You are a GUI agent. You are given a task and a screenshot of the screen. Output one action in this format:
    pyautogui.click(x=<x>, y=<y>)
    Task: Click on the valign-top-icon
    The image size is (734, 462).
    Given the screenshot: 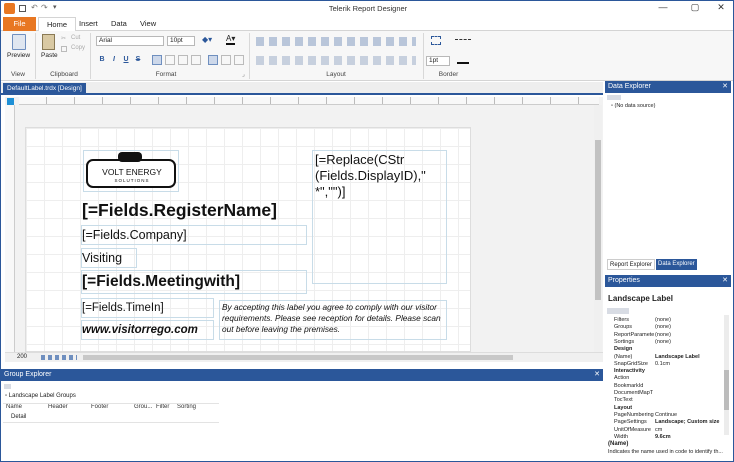 What is the action you would take?
    pyautogui.click(x=213, y=60)
    